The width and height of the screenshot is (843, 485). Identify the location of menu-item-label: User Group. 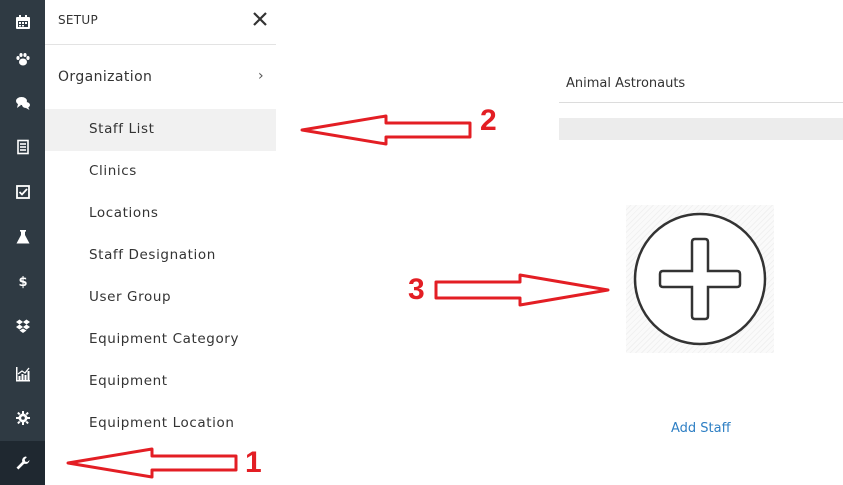
(130, 297).